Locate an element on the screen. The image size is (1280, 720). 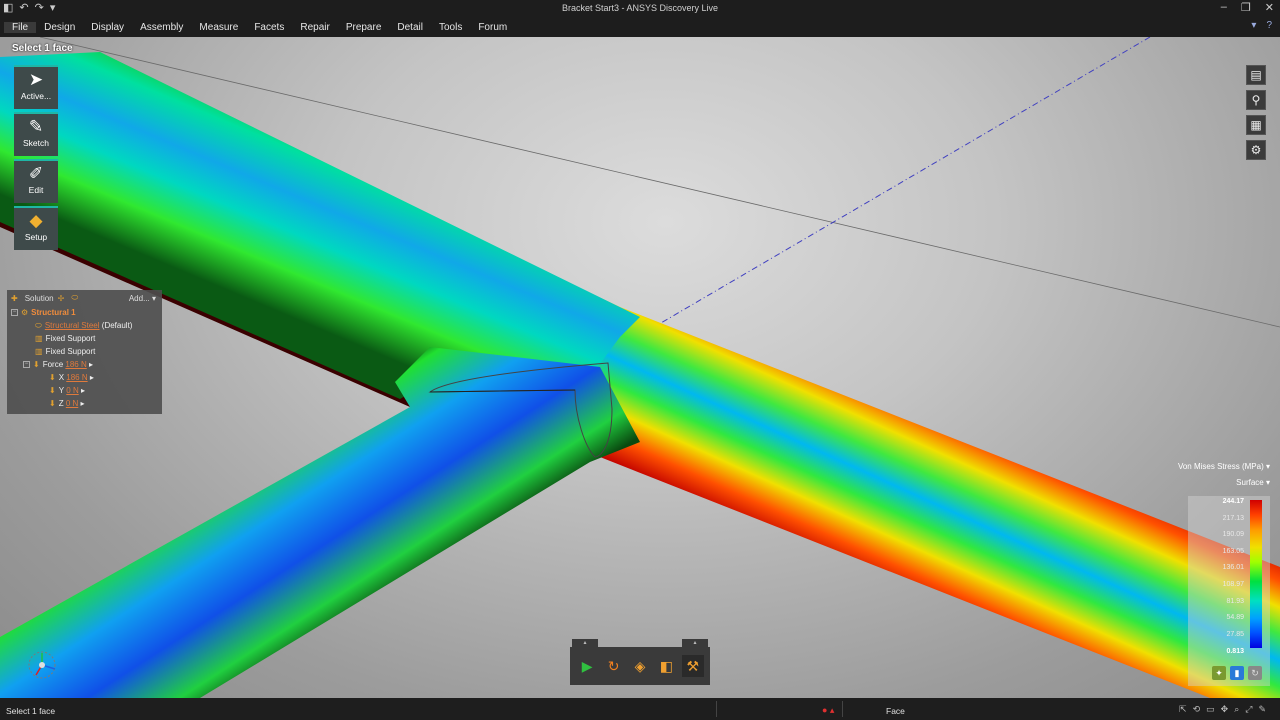
selection-mode: Face is located at coordinates (895, 711).